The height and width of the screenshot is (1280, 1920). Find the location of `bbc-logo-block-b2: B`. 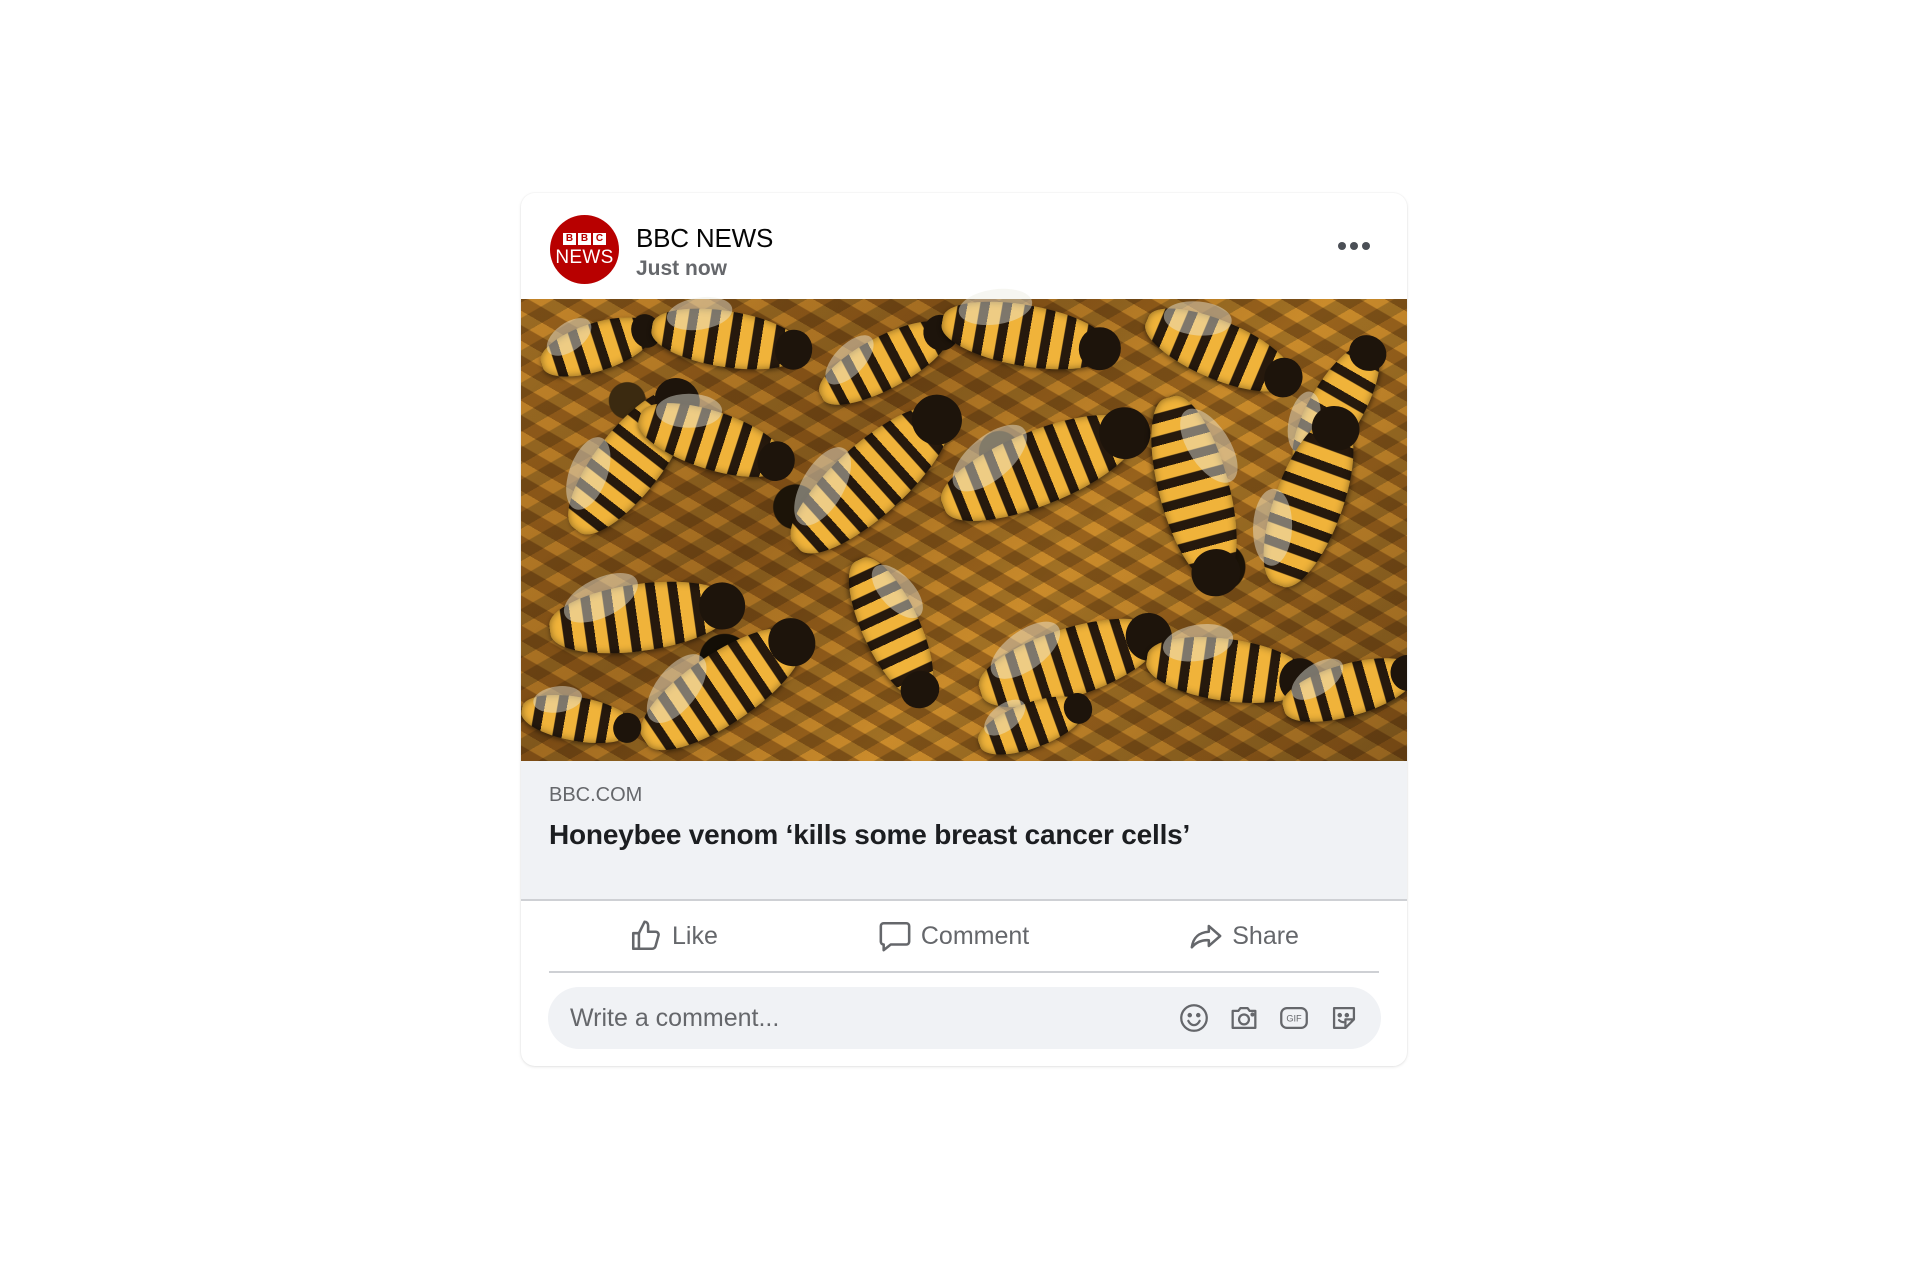

bbc-logo-block-b2: B is located at coordinates (584, 238).